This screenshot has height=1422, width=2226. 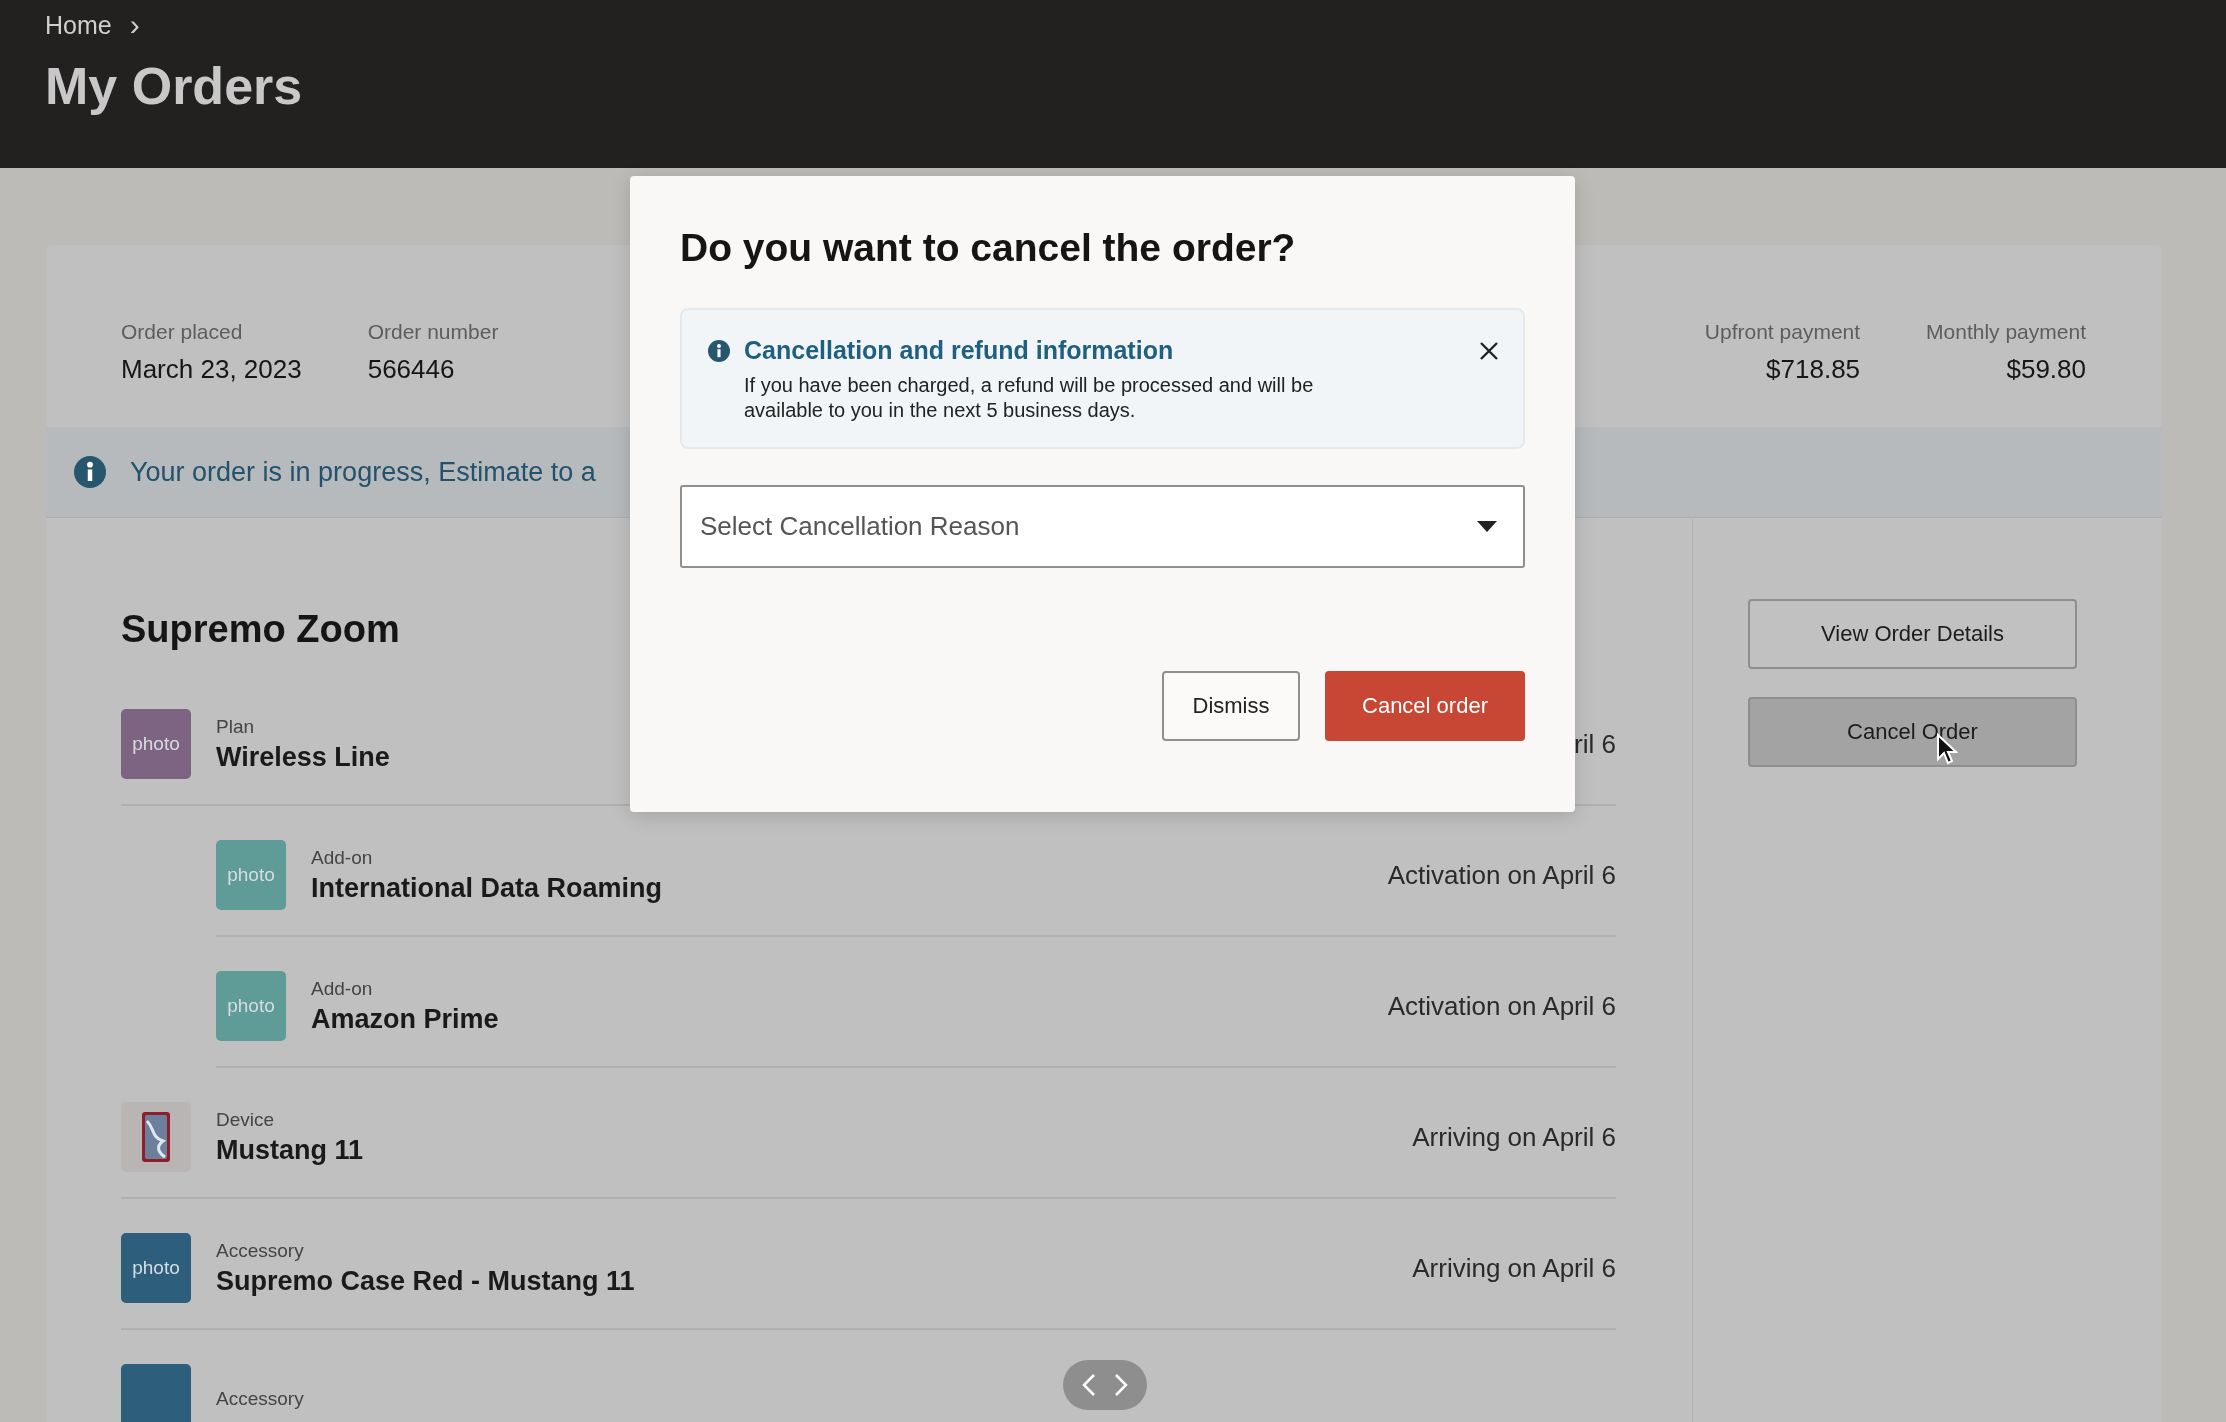 What do you see at coordinates (235, 726) in the screenshot?
I see `item-type: Plan` at bounding box center [235, 726].